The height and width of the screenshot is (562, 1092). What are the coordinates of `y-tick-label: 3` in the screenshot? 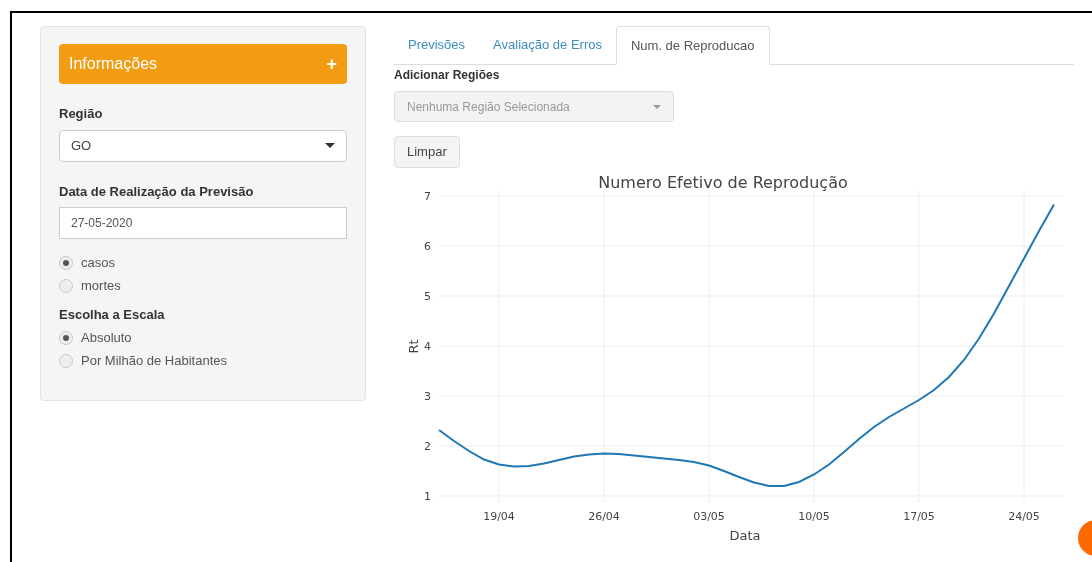 It's located at (427, 396).